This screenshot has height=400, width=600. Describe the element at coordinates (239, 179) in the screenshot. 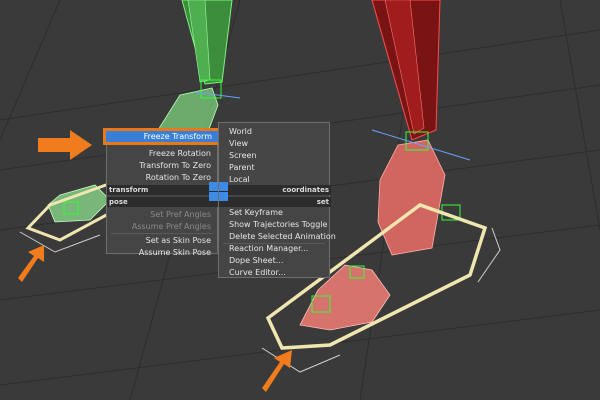

I see `menu-item-local: Local` at that location.